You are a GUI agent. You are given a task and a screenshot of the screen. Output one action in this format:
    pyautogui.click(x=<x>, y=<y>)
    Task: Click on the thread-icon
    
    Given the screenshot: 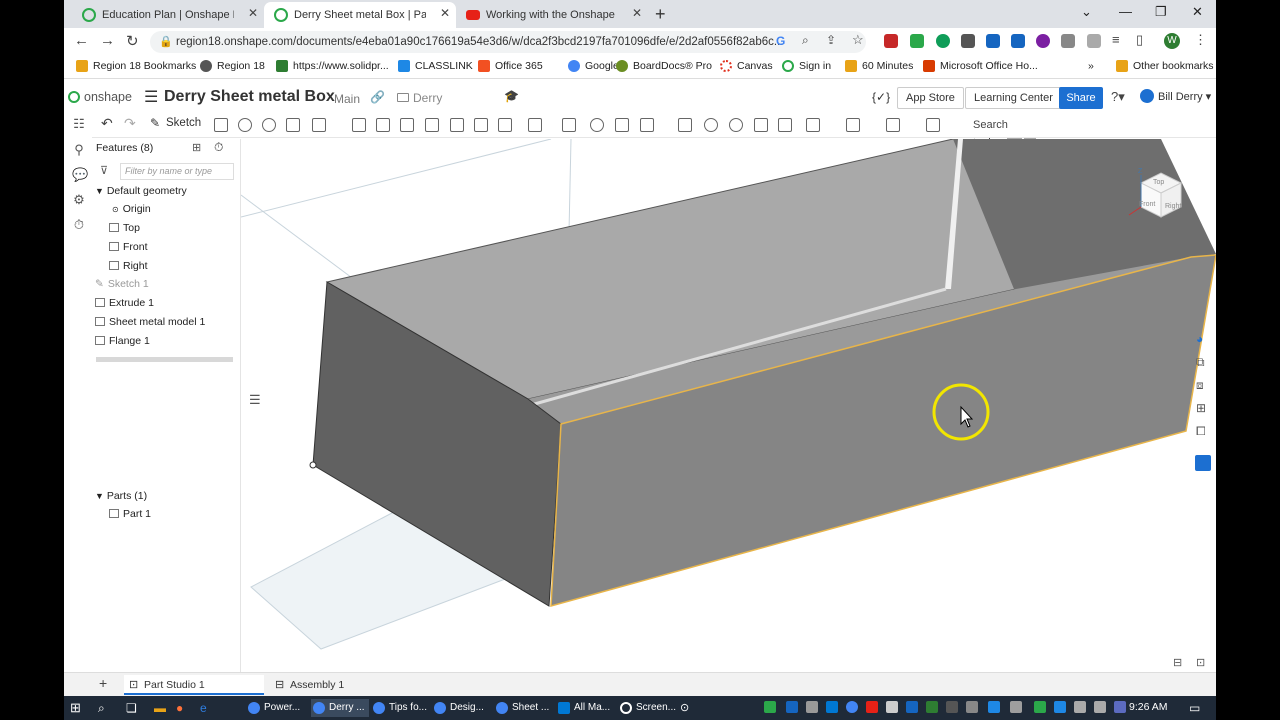 What is the action you would take?
    pyautogui.click(x=505, y=125)
    